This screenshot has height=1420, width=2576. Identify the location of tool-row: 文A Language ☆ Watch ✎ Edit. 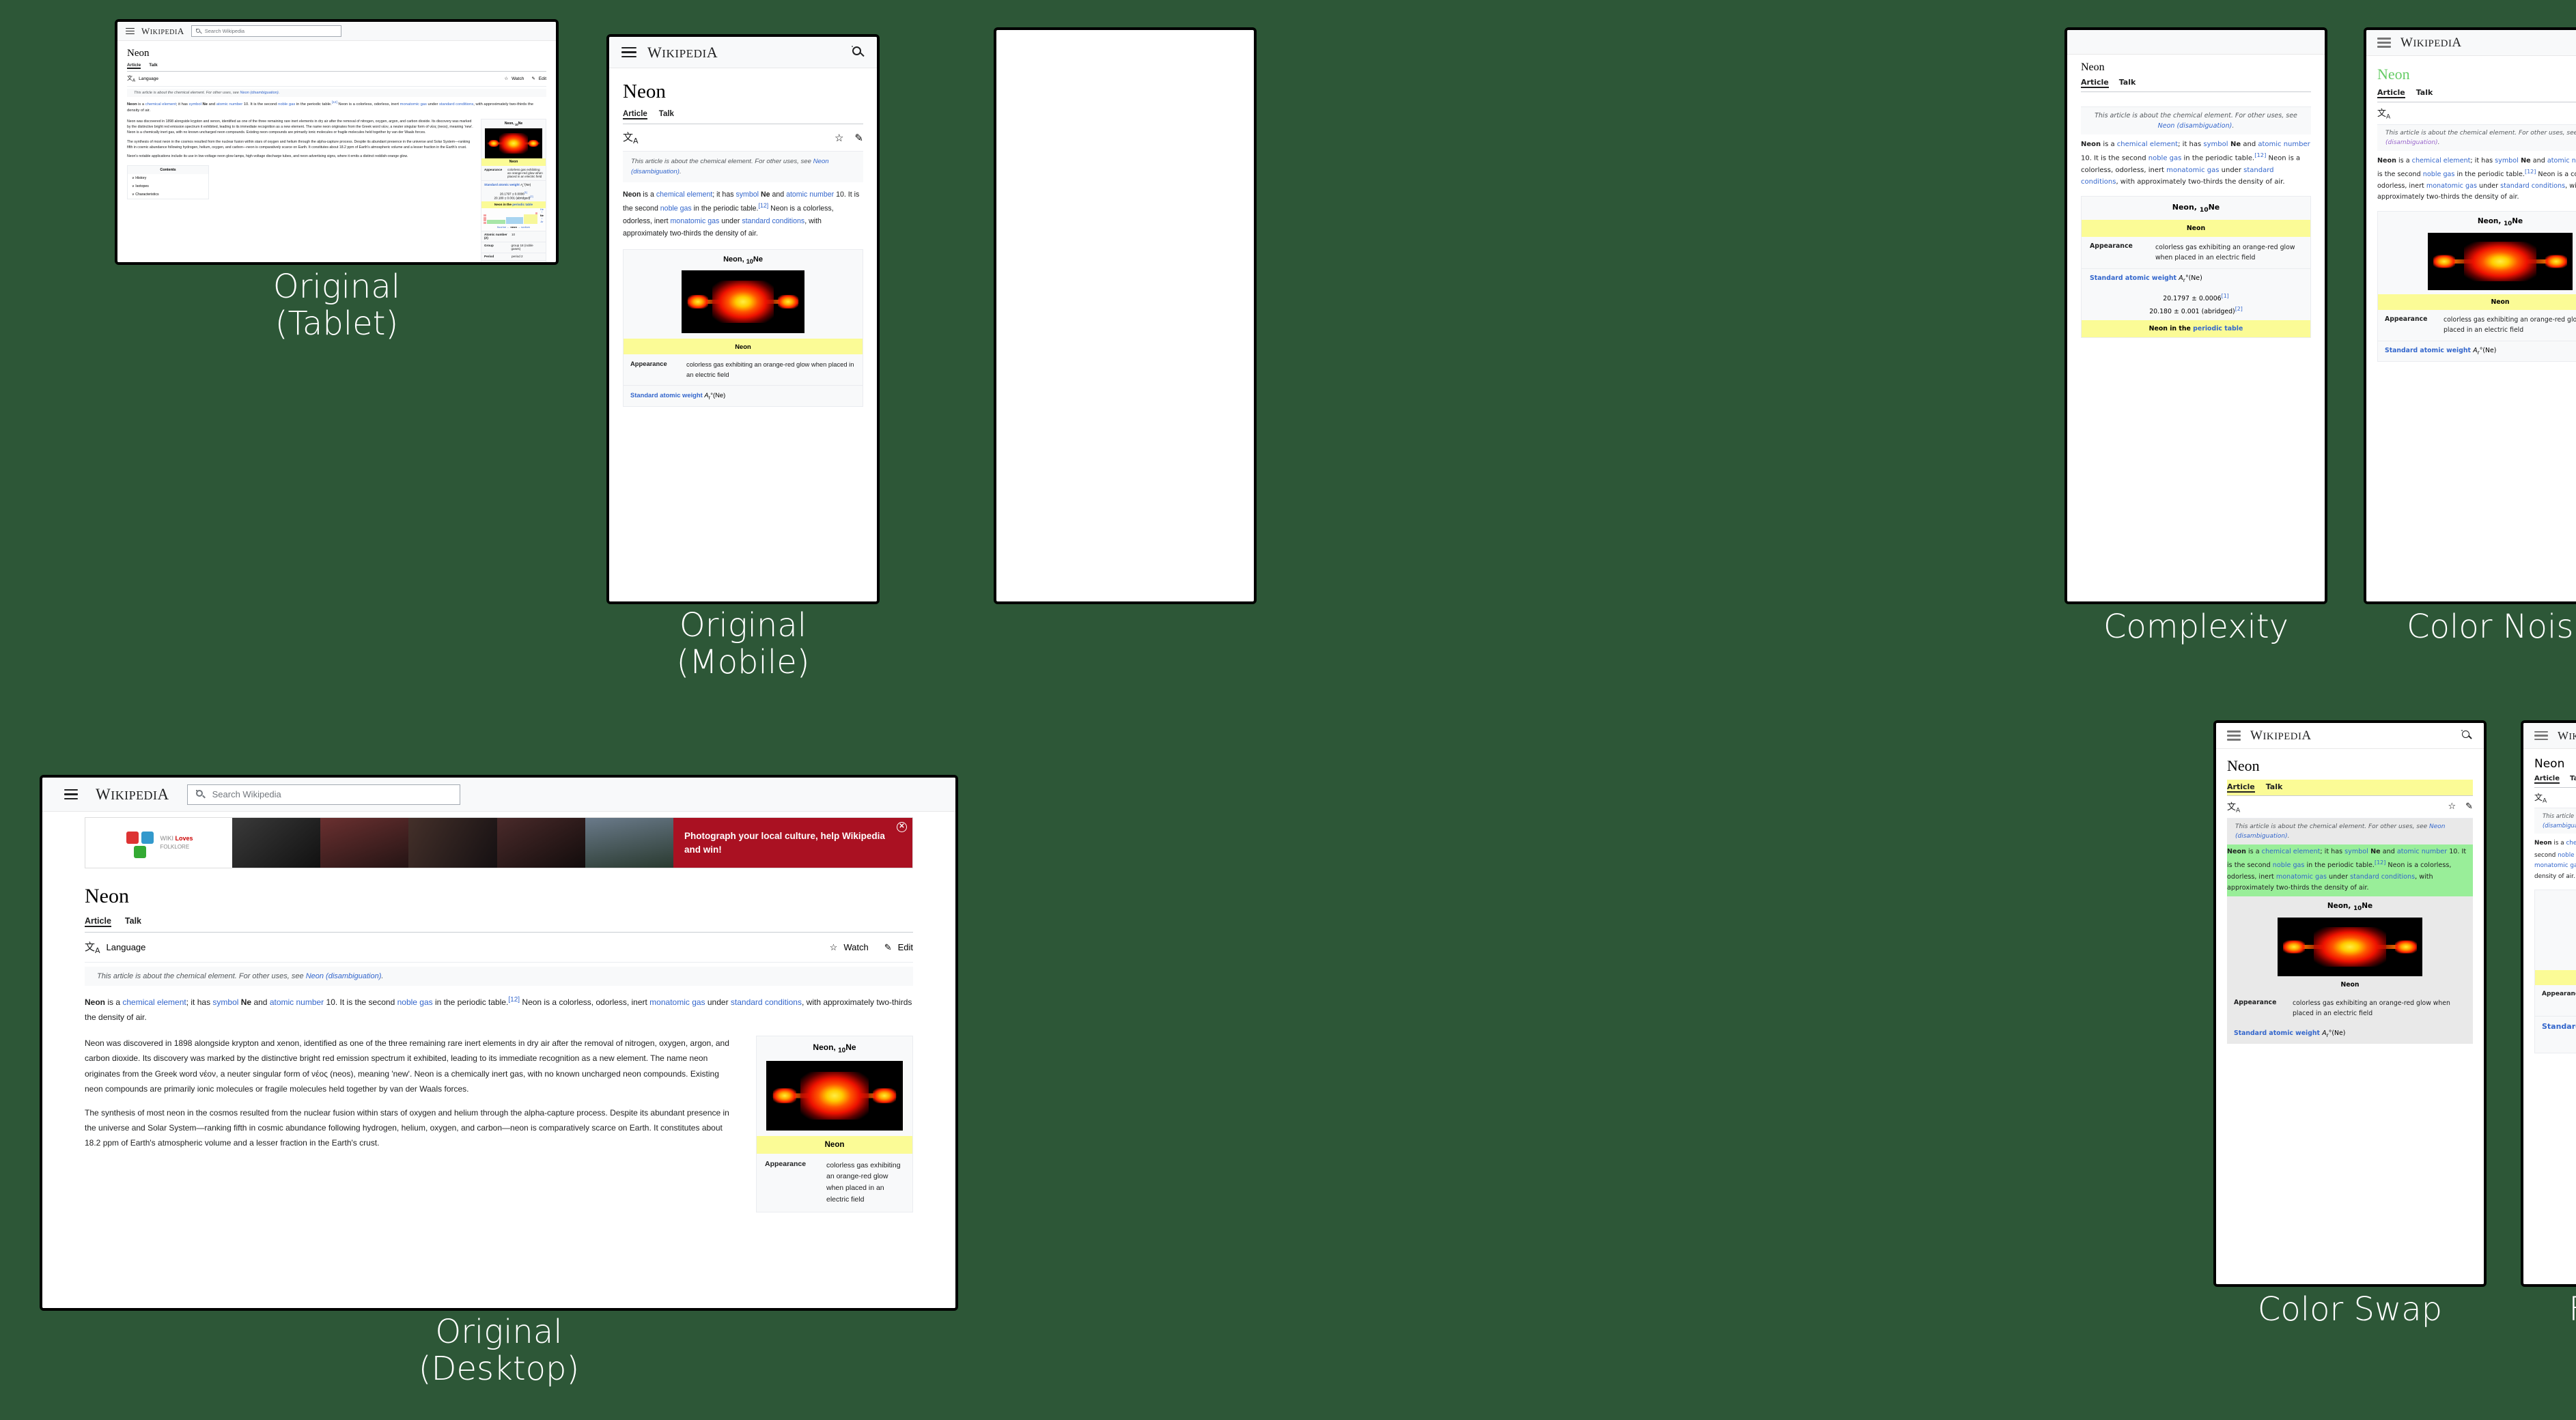
(336, 79).